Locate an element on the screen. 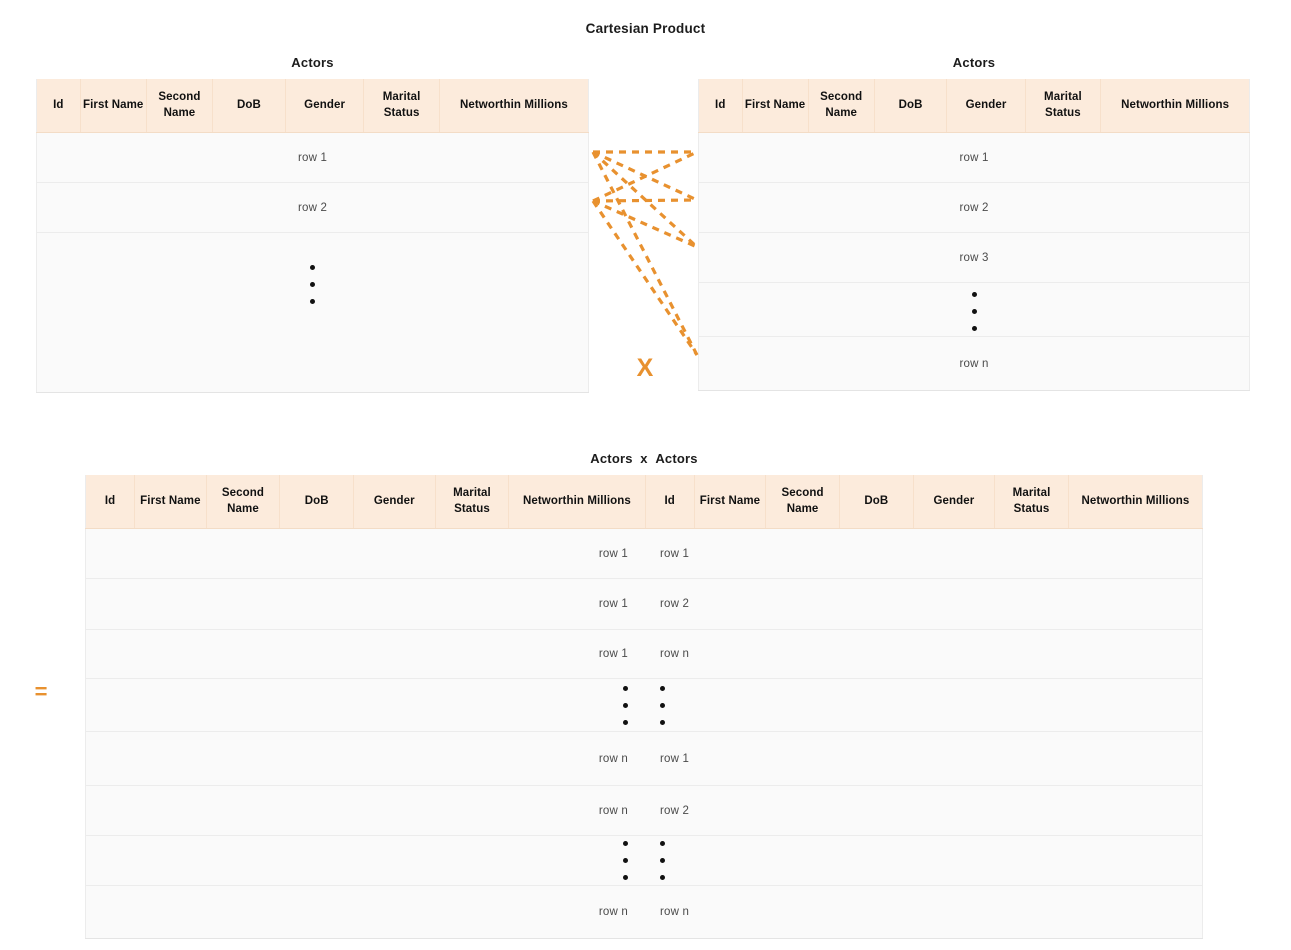 The width and height of the screenshot is (1291, 950). column-header-marital-status-b: Marital Status is located at coordinates (1031, 502).